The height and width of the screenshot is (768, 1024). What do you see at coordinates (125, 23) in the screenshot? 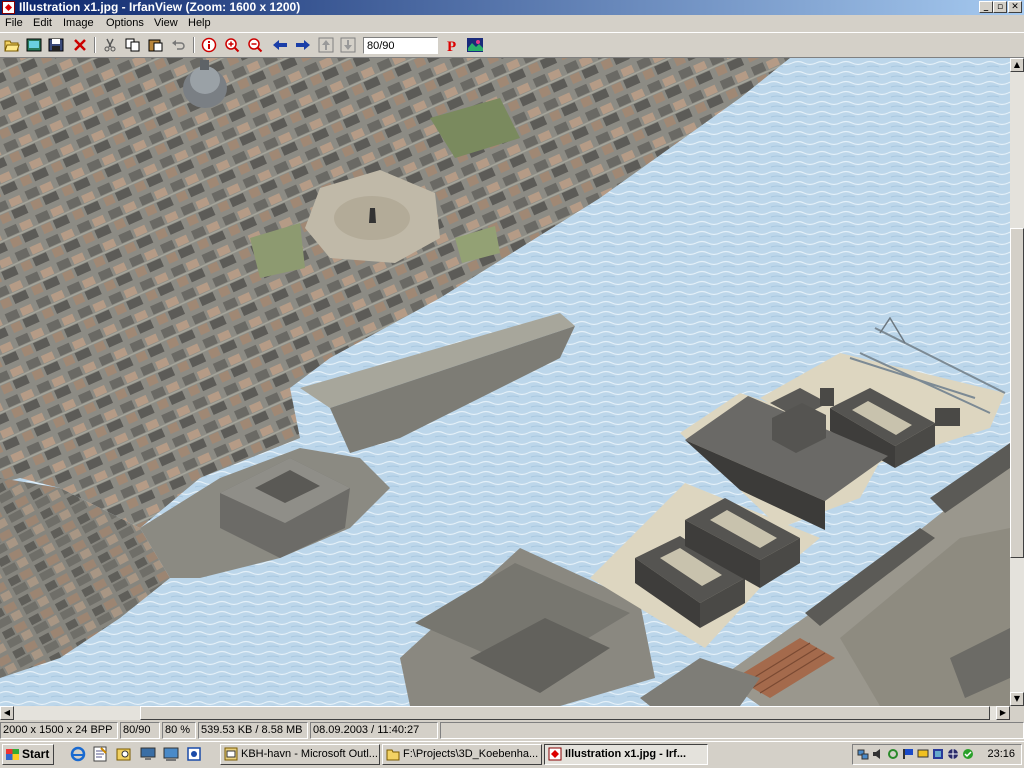
I see `menu-options: Options` at bounding box center [125, 23].